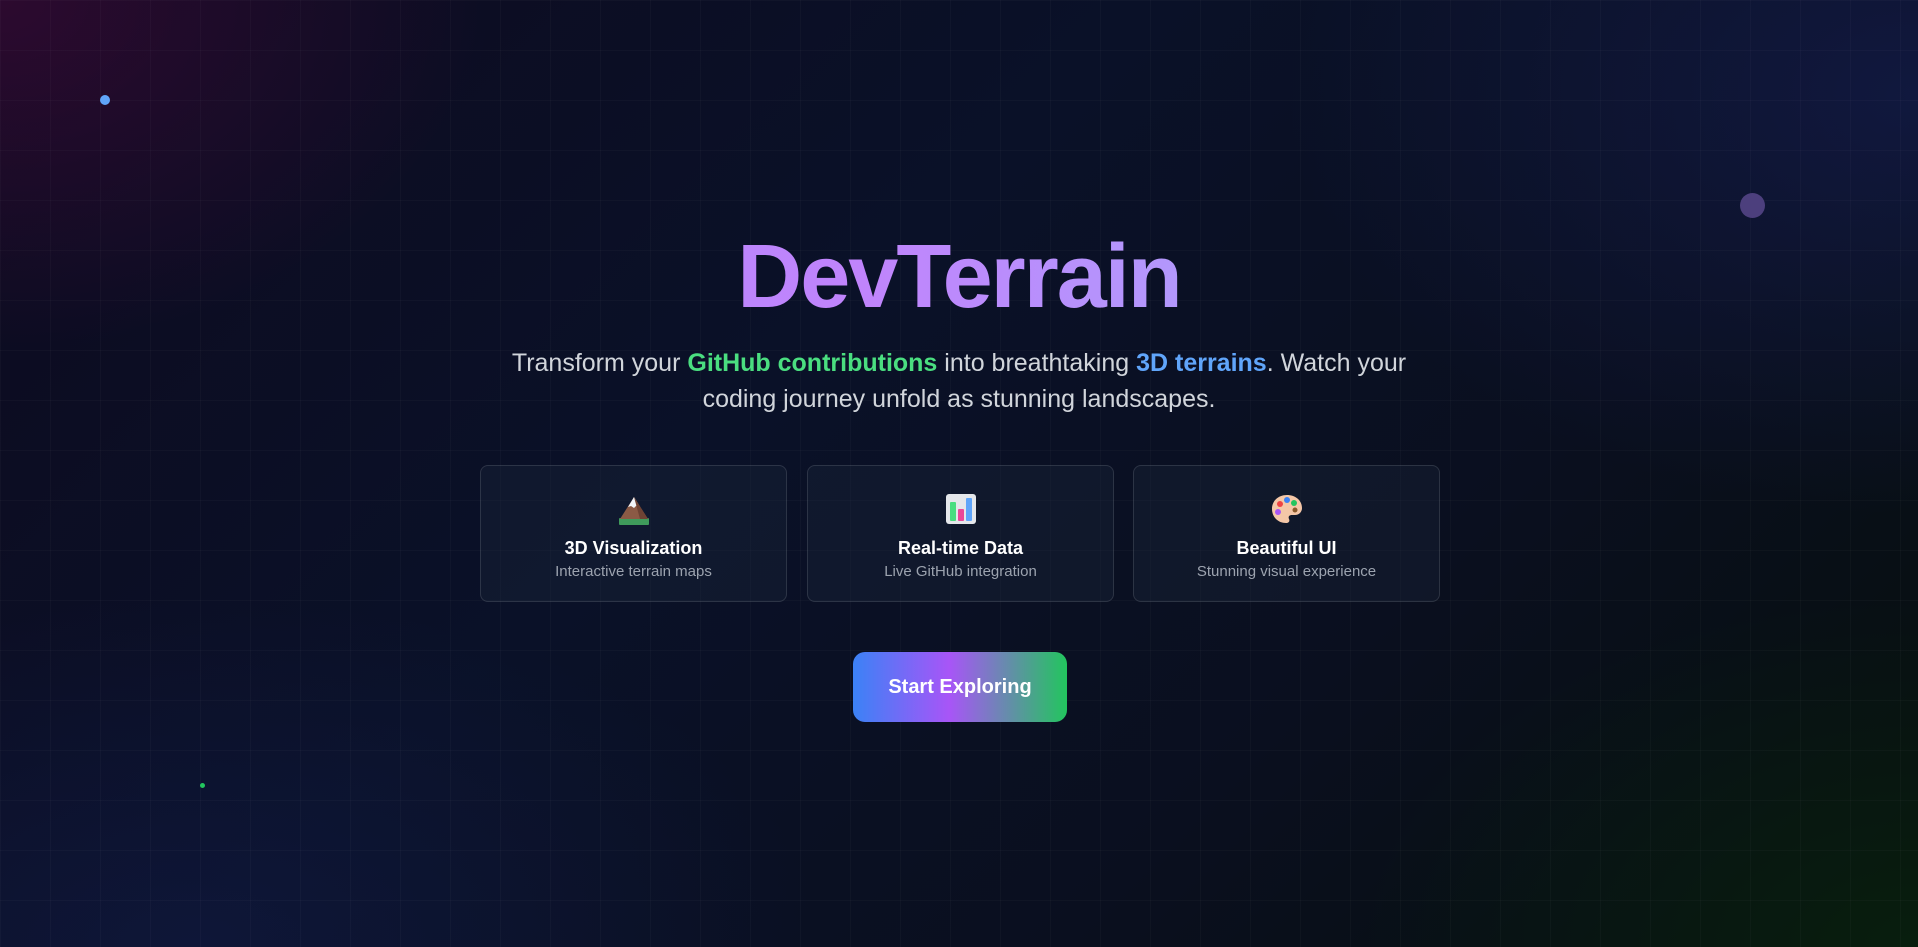 Image resolution: width=1918 pixels, height=947 pixels. I want to click on start-exploring-button: Start Exploring, so click(960, 687).